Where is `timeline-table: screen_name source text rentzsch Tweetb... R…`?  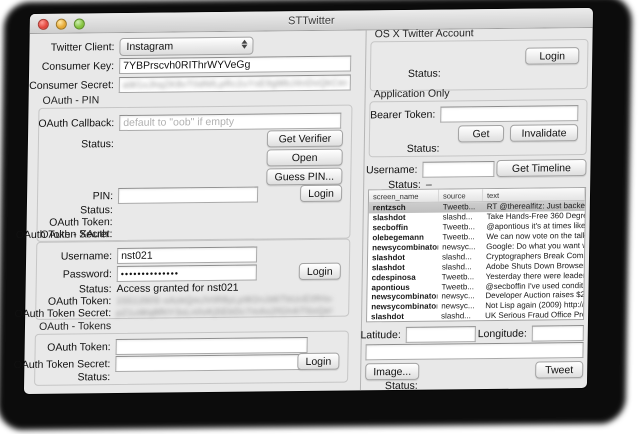 timeline-table: screen_name source text rentzsch Tweetb... R… is located at coordinates (476, 255).